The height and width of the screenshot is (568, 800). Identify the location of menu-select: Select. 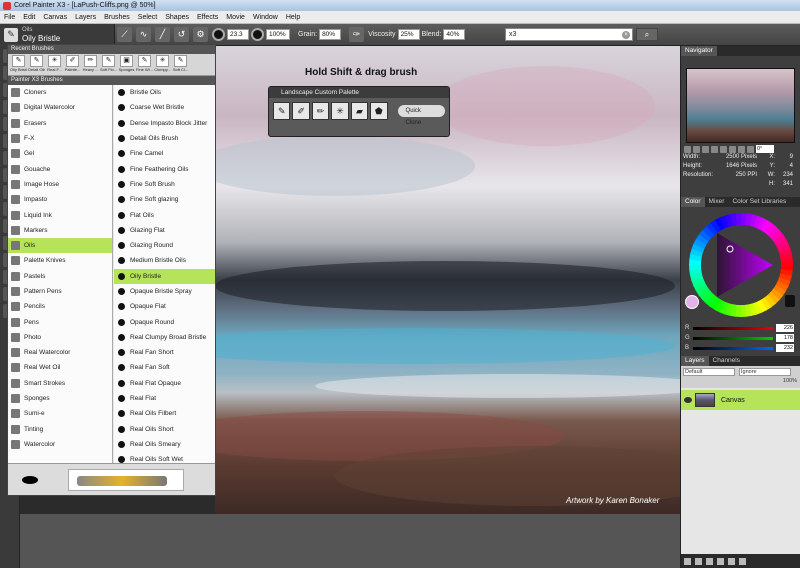
(147, 17).